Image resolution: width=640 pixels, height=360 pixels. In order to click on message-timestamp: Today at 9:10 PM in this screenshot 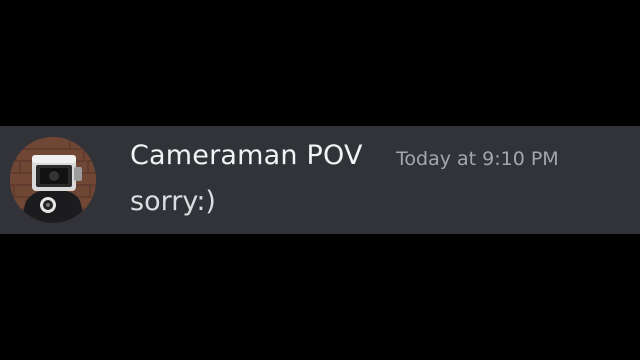, I will do `click(477, 159)`.